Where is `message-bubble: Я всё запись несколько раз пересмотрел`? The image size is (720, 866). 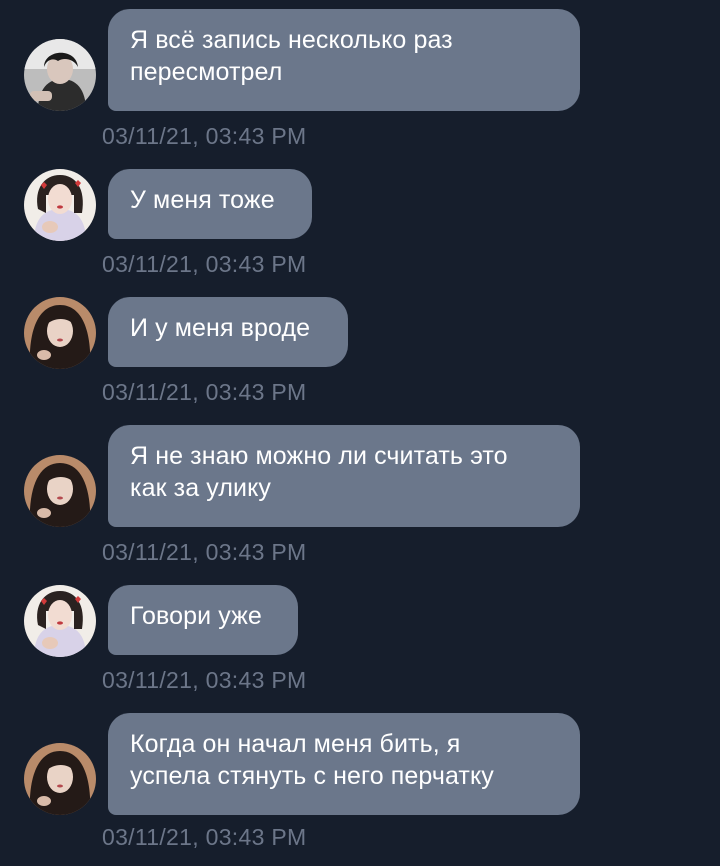 message-bubble: Я всё запись несколько раз пересмотрел is located at coordinates (344, 60).